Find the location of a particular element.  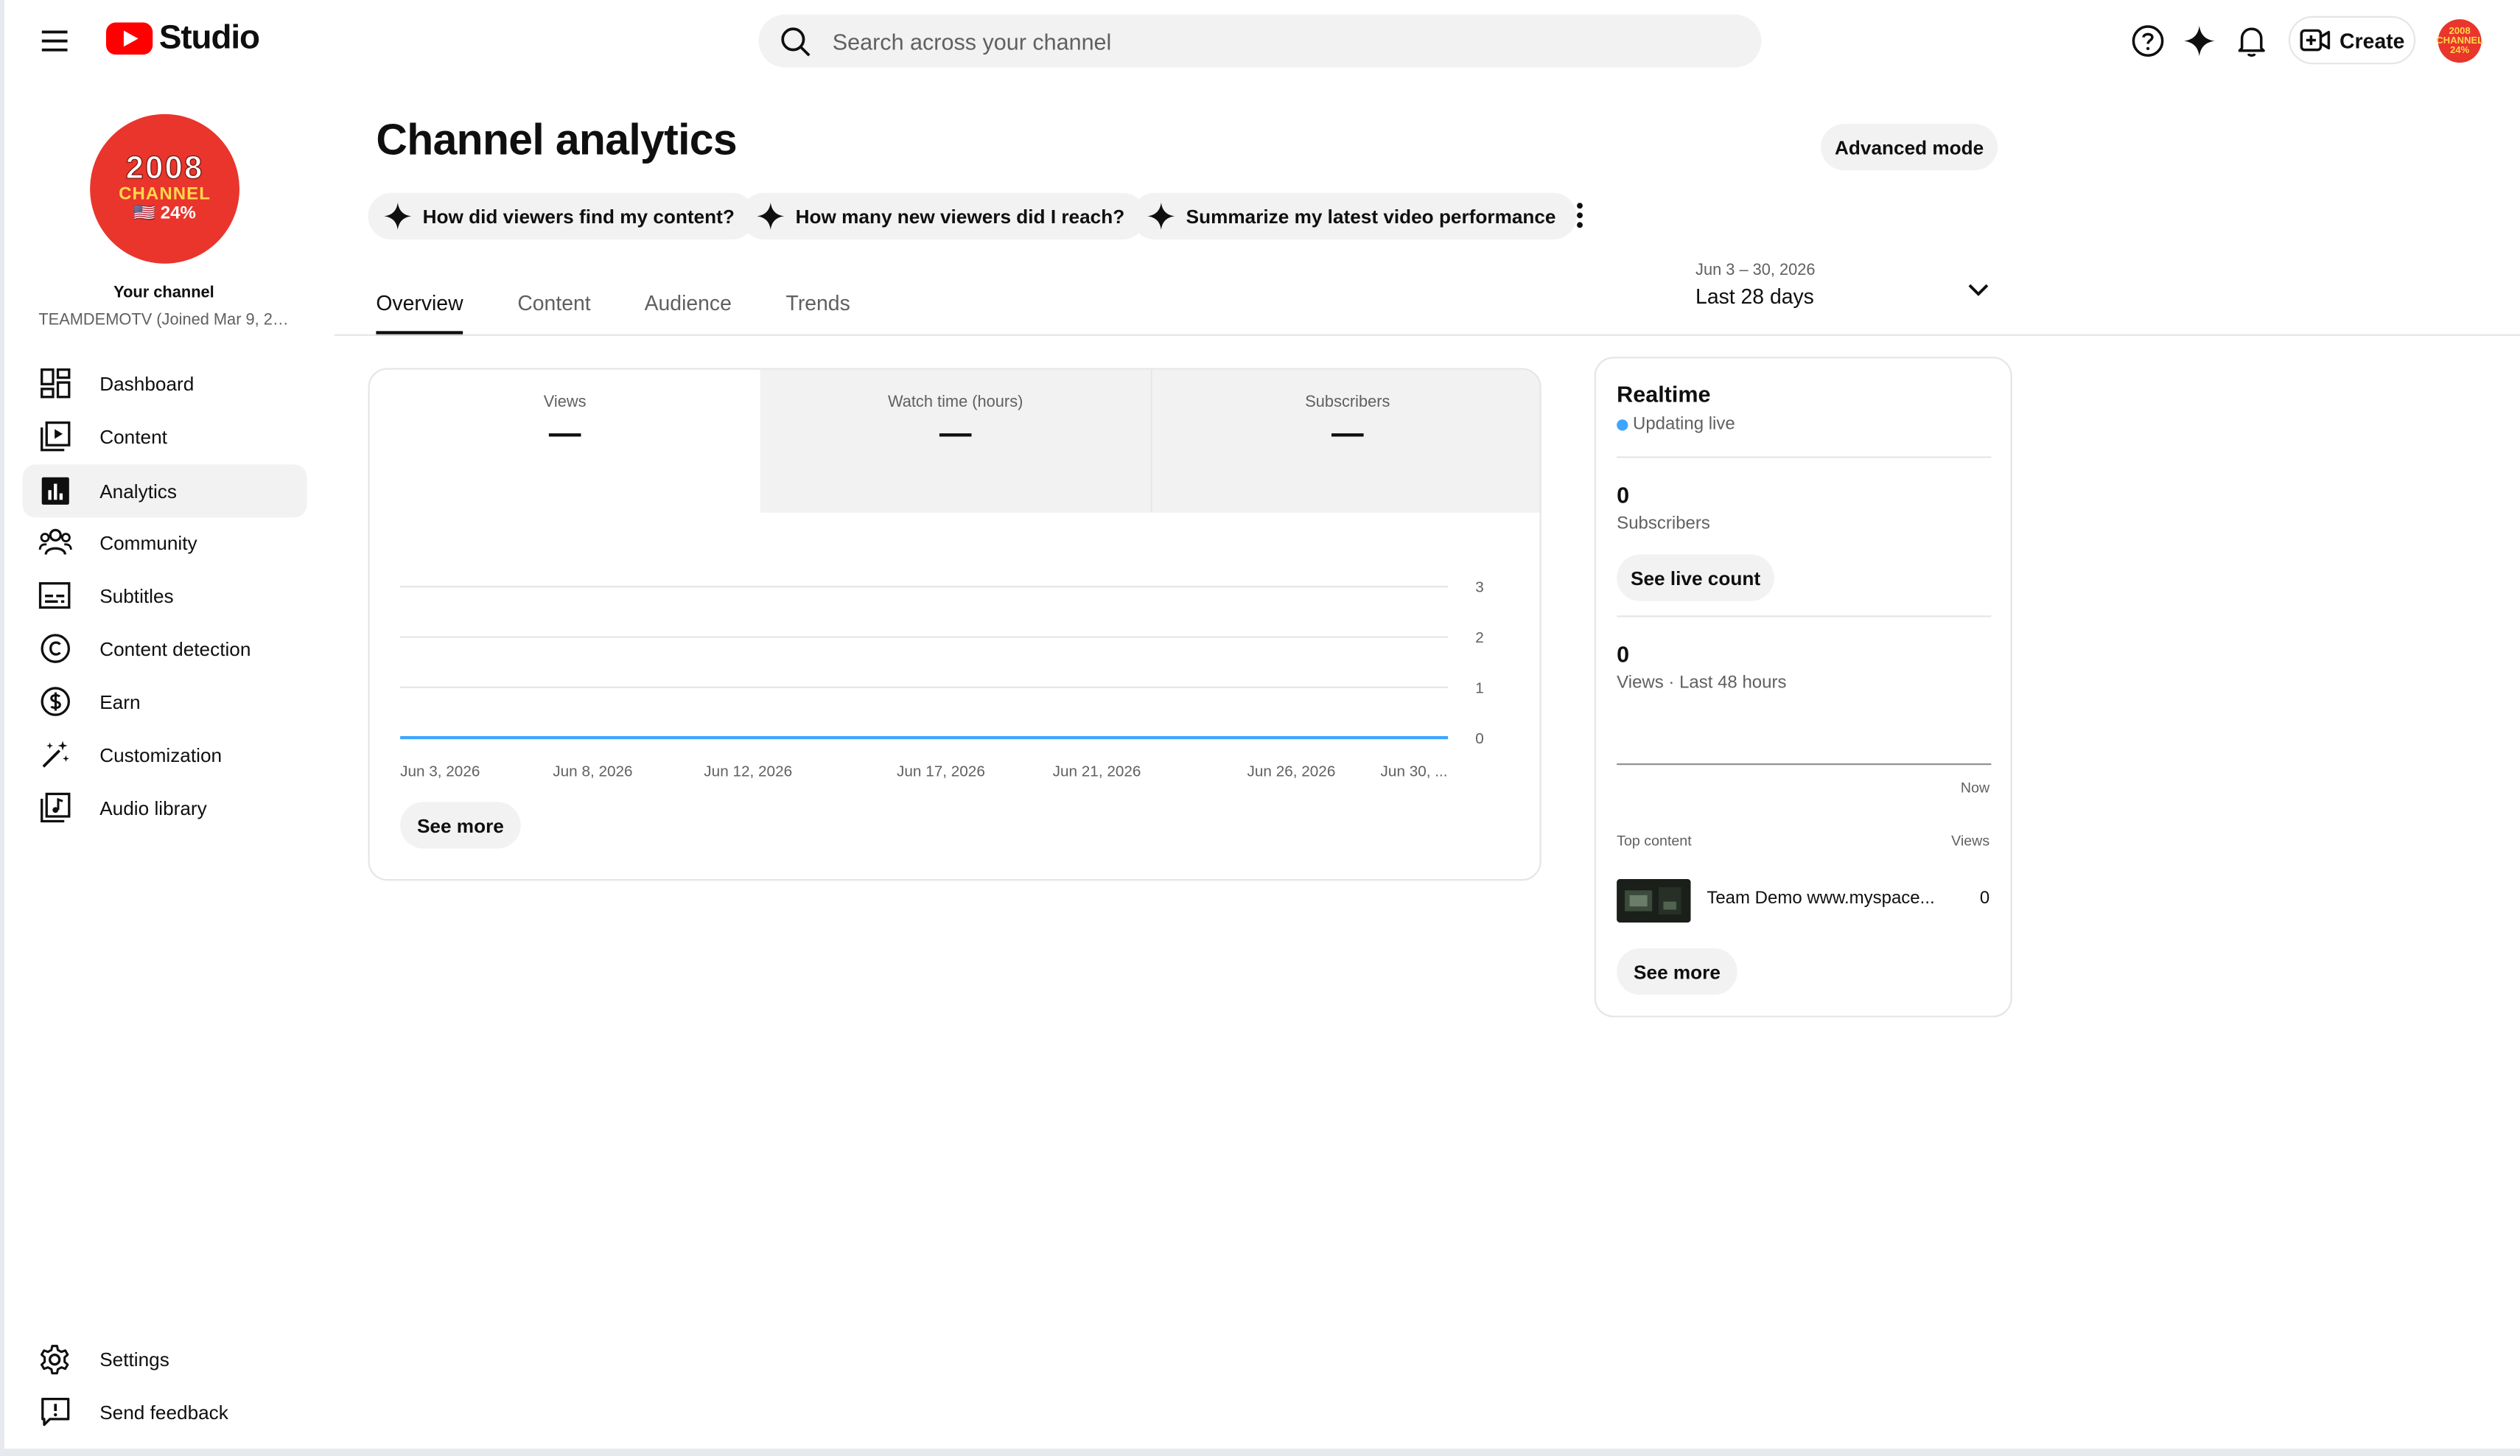

gear-icon is located at coordinates (54, 1358).